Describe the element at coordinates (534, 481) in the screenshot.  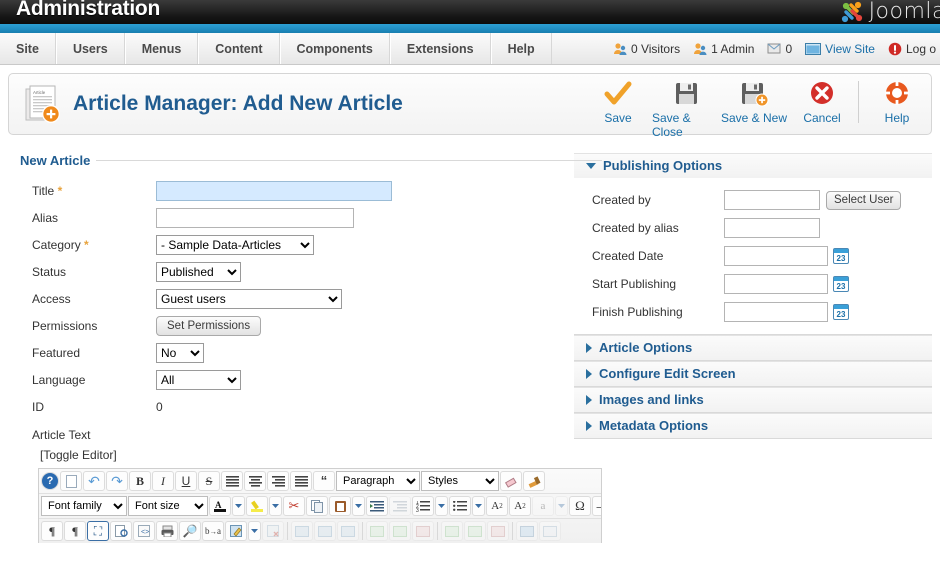
I see `paintbrush-icon` at that location.